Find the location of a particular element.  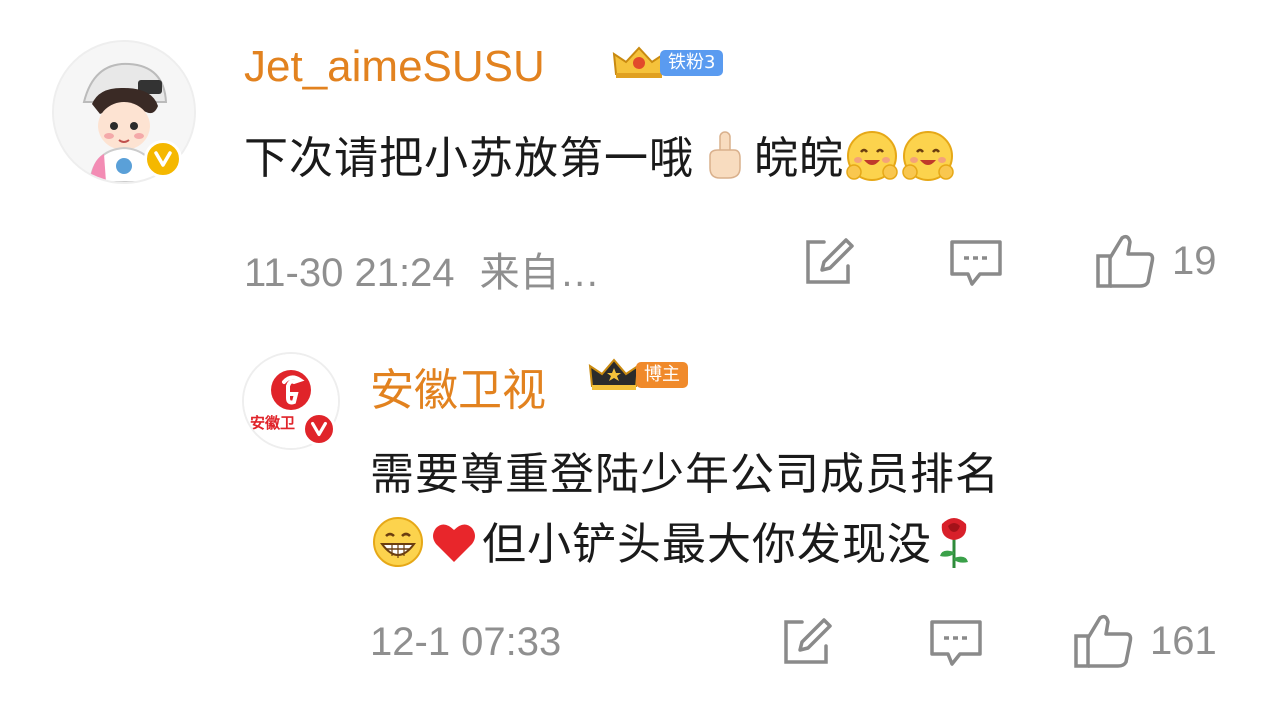

comment-text-suffix: 皖皖 is located at coordinates (799, 158).